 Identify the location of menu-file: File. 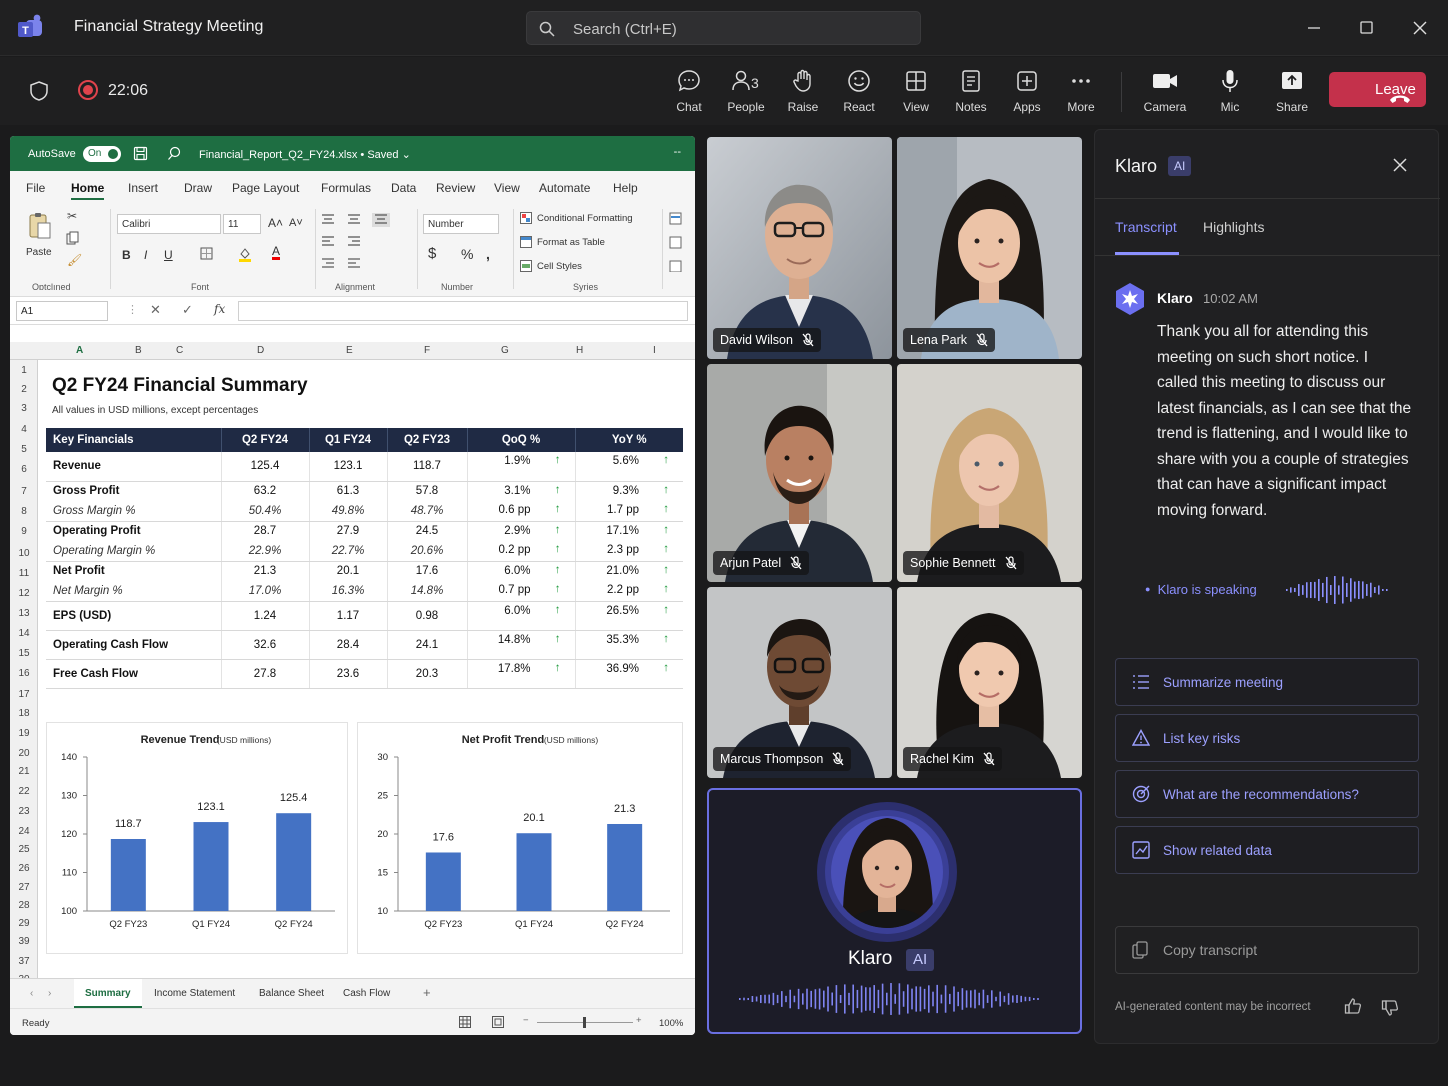
(35, 188).